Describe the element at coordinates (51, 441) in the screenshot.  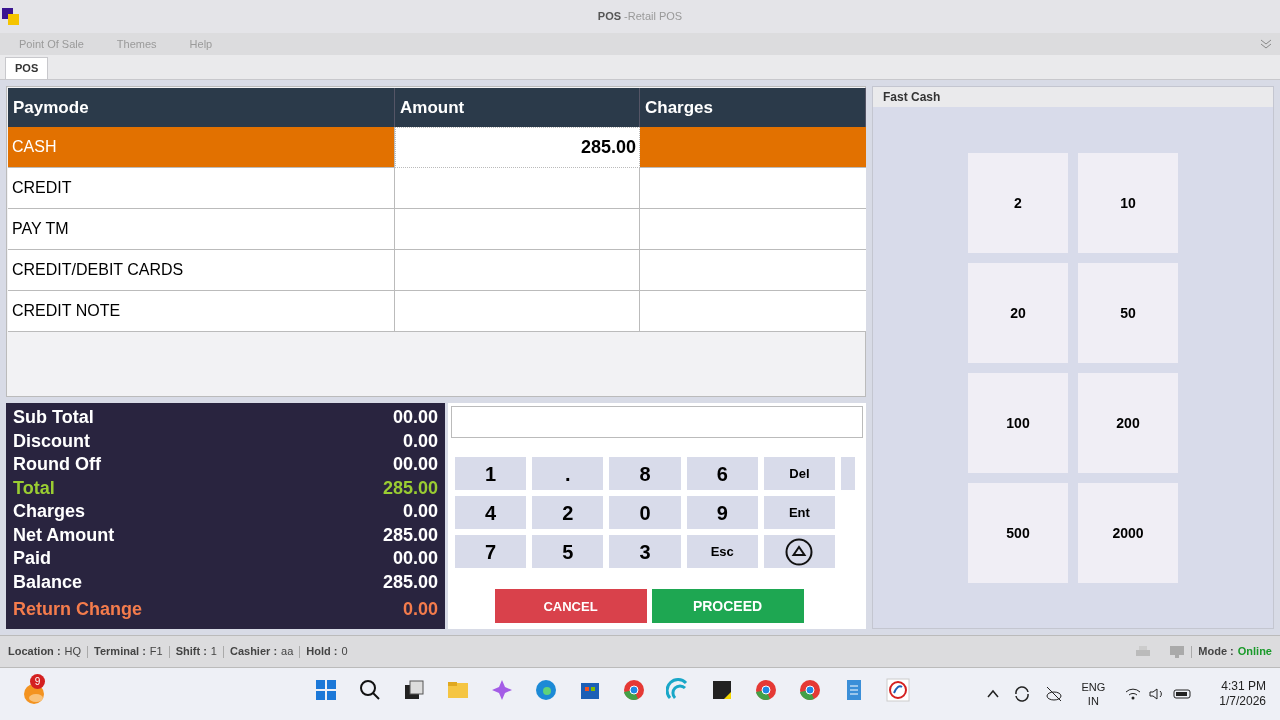
I see `summary-label: Discount` at that location.